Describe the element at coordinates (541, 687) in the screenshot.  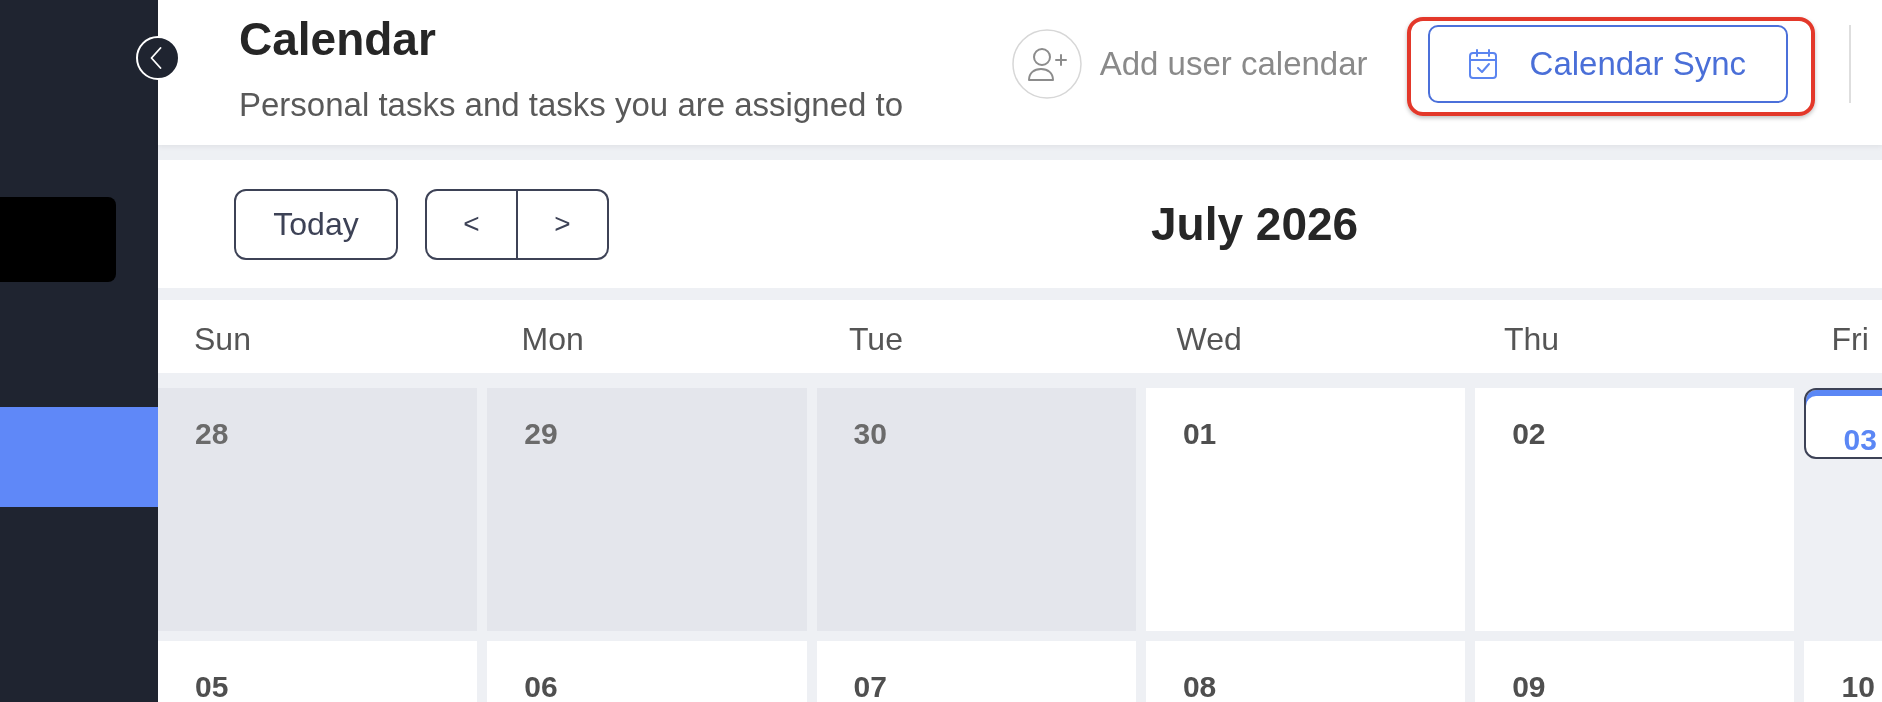
I see `day-number: 06` at that location.